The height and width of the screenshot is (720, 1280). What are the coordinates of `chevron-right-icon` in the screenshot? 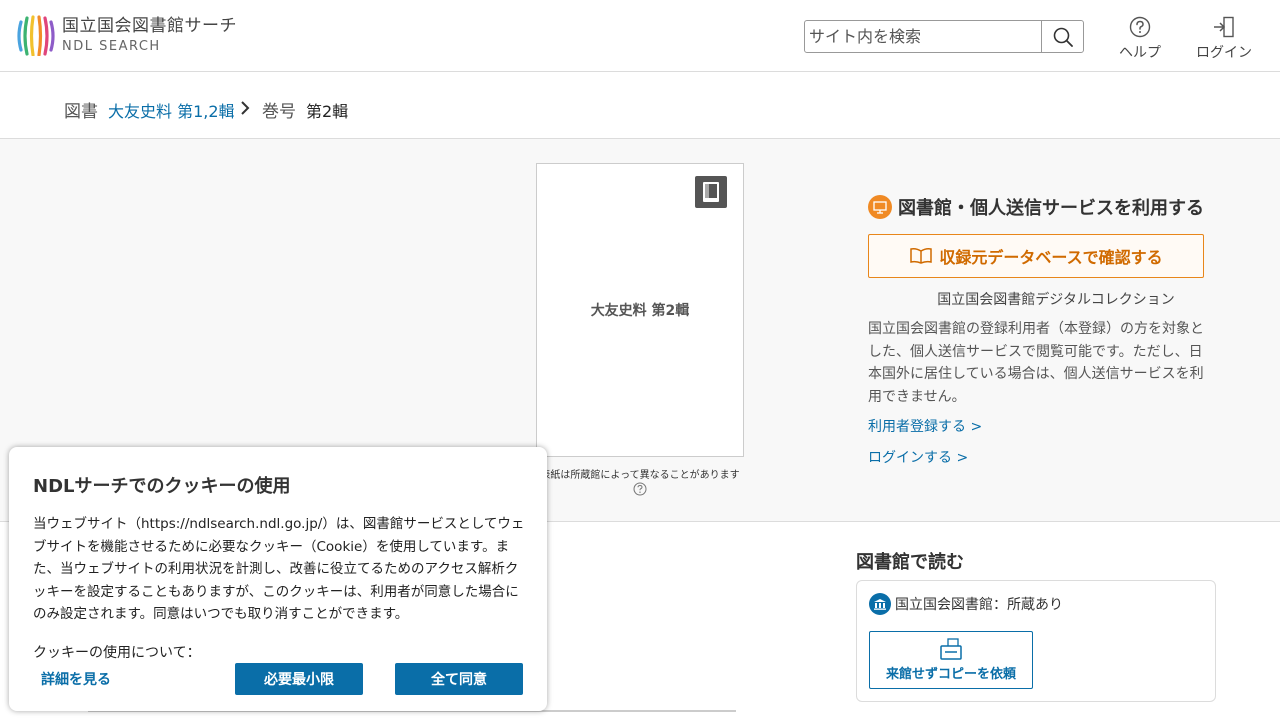 It's located at (245, 108).